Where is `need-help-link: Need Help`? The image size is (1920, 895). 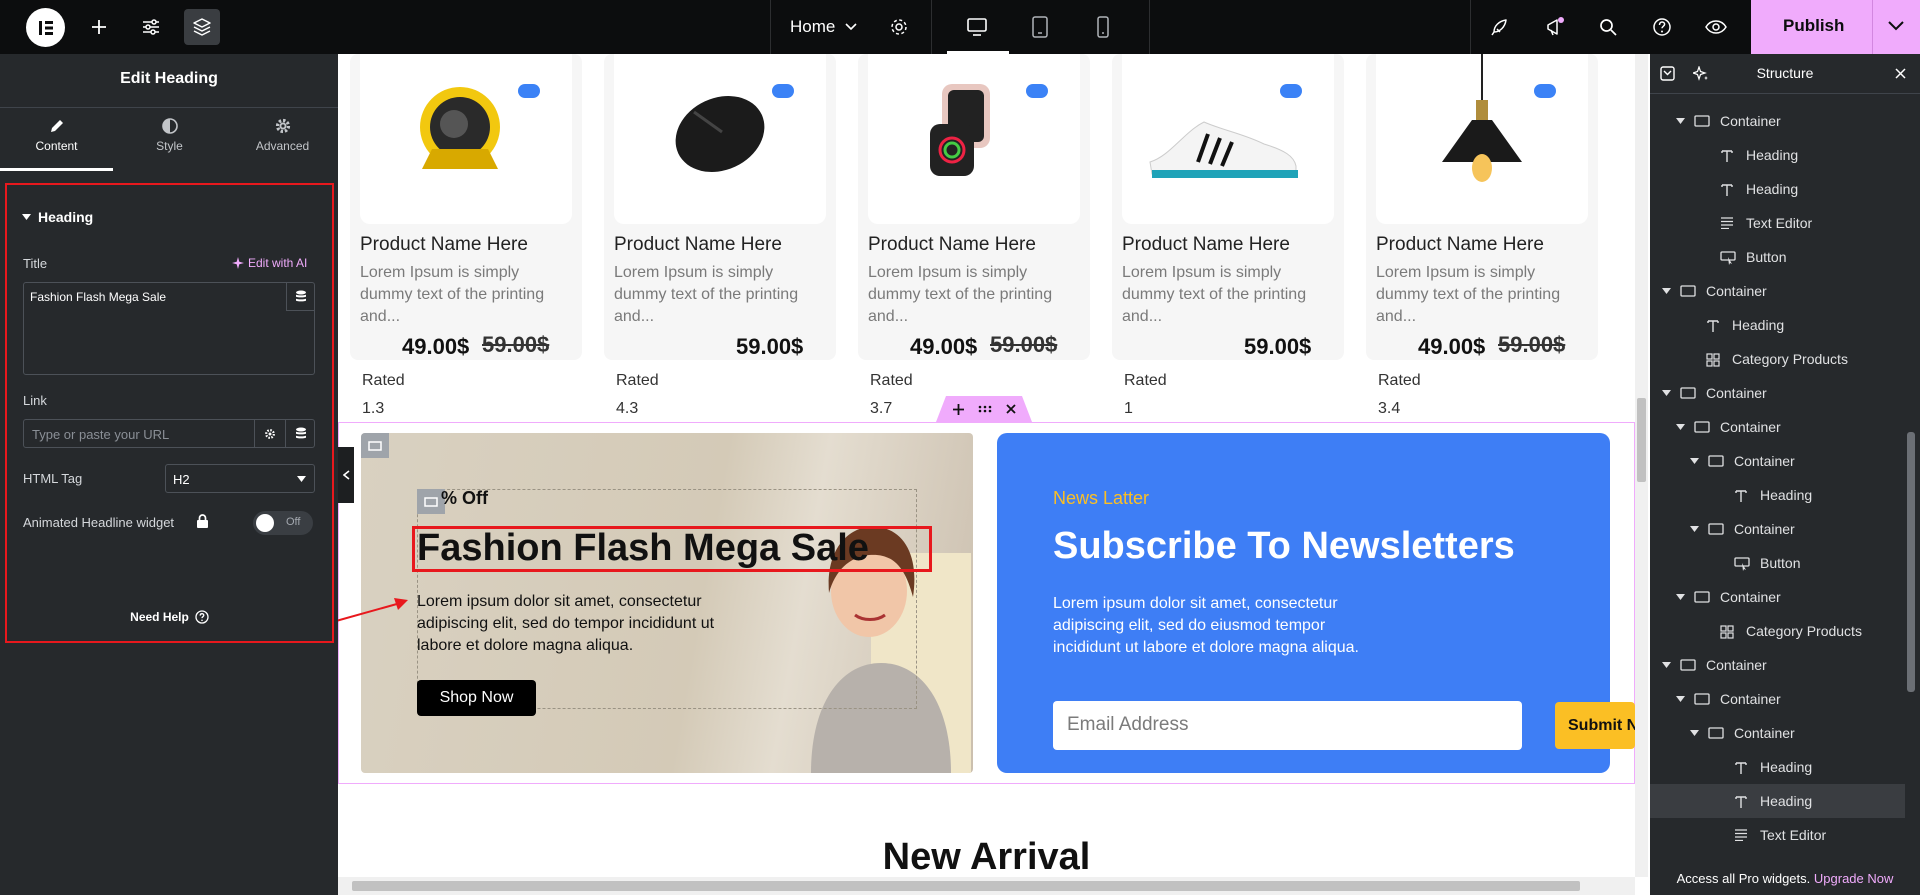
need-help-link: Need Help is located at coordinates (169, 617).